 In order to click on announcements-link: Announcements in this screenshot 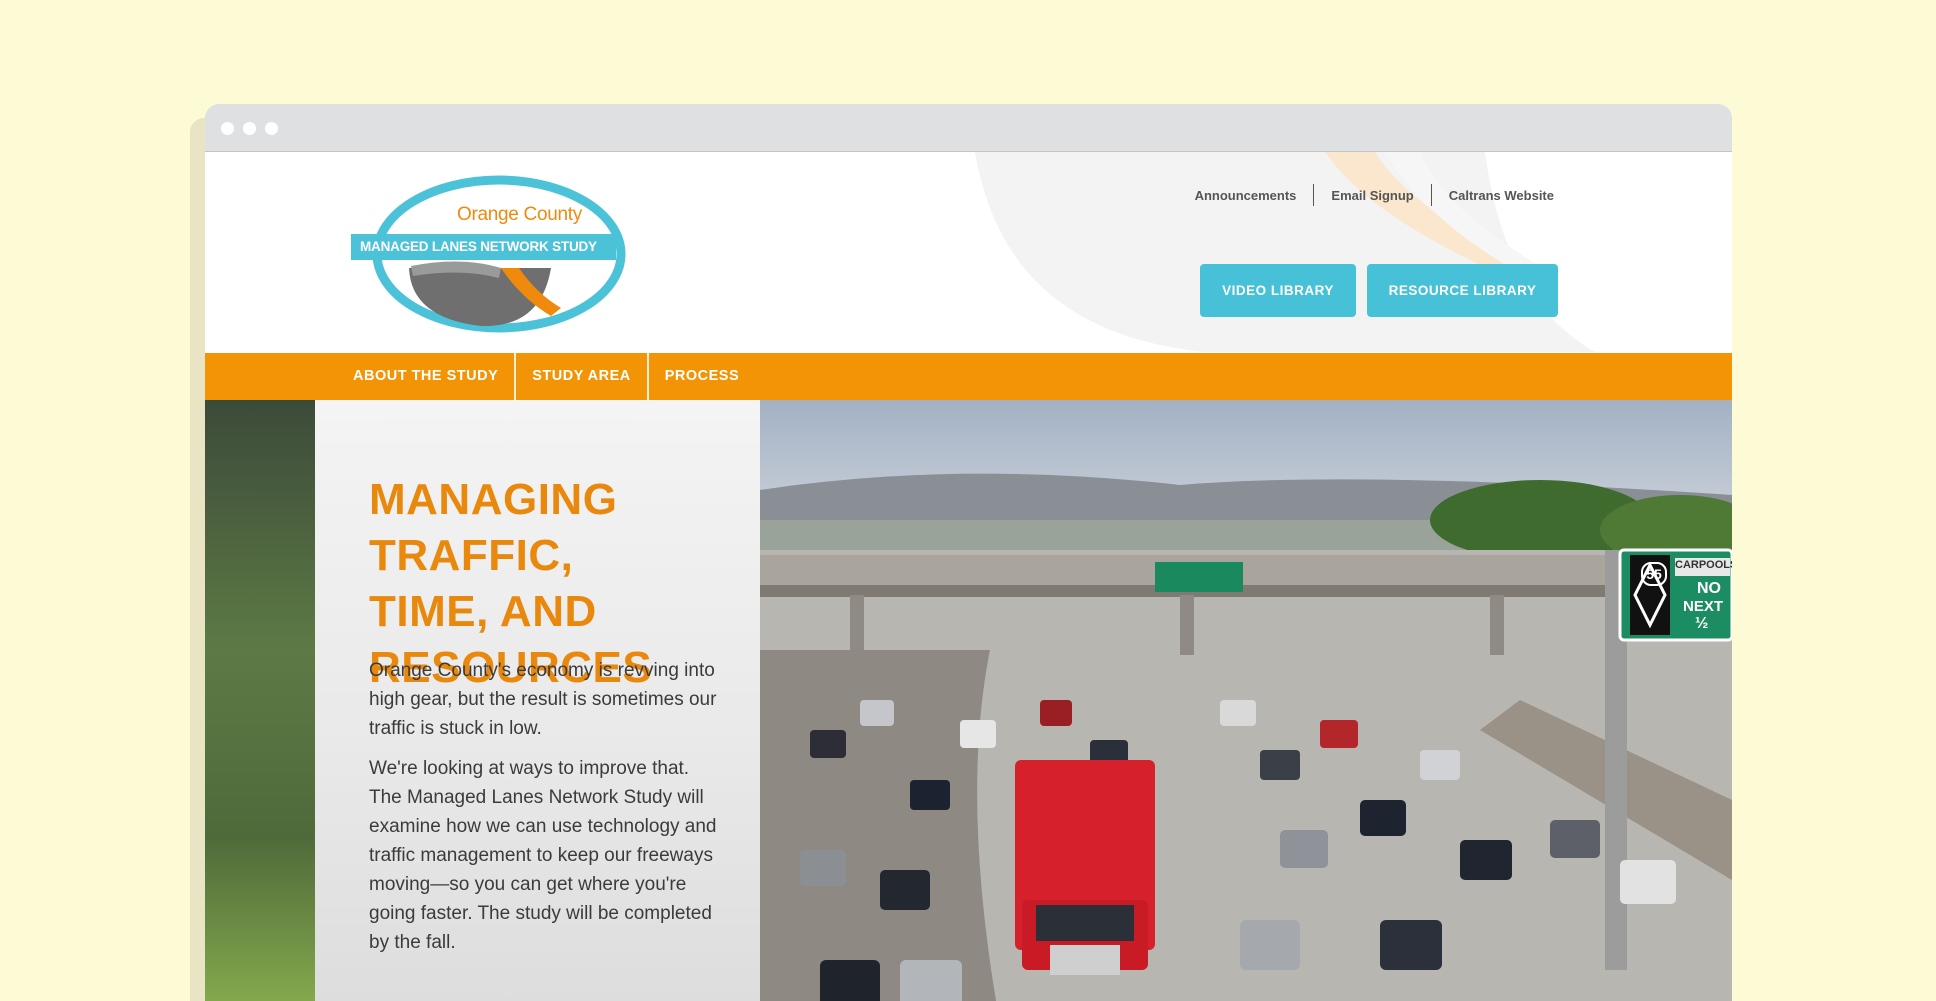, I will do `click(1246, 195)`.